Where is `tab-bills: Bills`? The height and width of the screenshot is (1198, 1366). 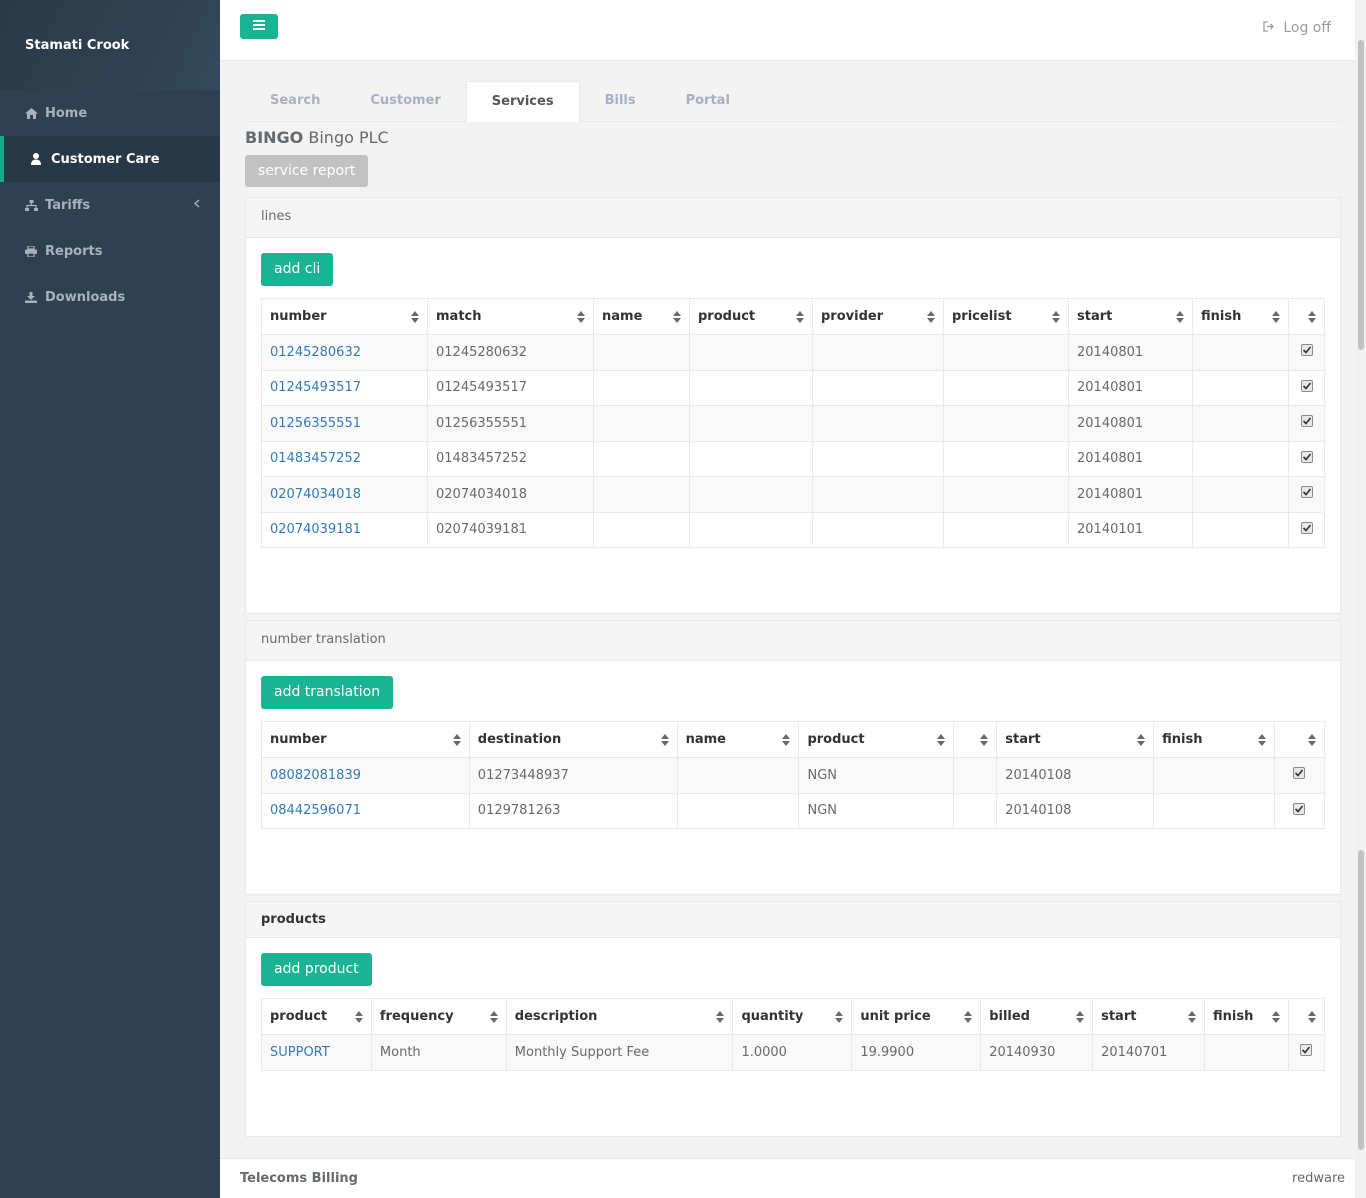 tab-bills: Bills is located at coordinates (620, 101).